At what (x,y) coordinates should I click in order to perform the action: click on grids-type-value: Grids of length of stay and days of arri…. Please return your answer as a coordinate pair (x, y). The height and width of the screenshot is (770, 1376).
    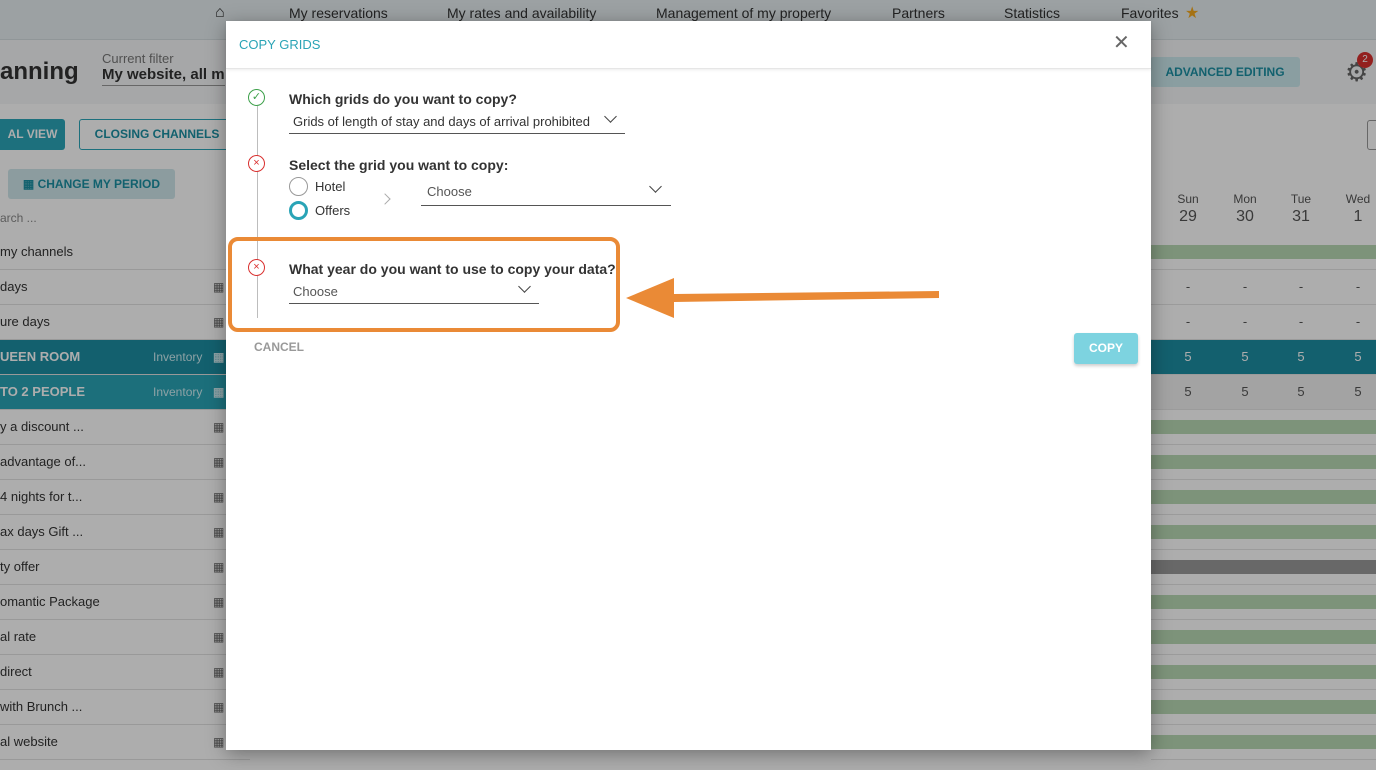
    Looking at the image, I should click on (441, 121).